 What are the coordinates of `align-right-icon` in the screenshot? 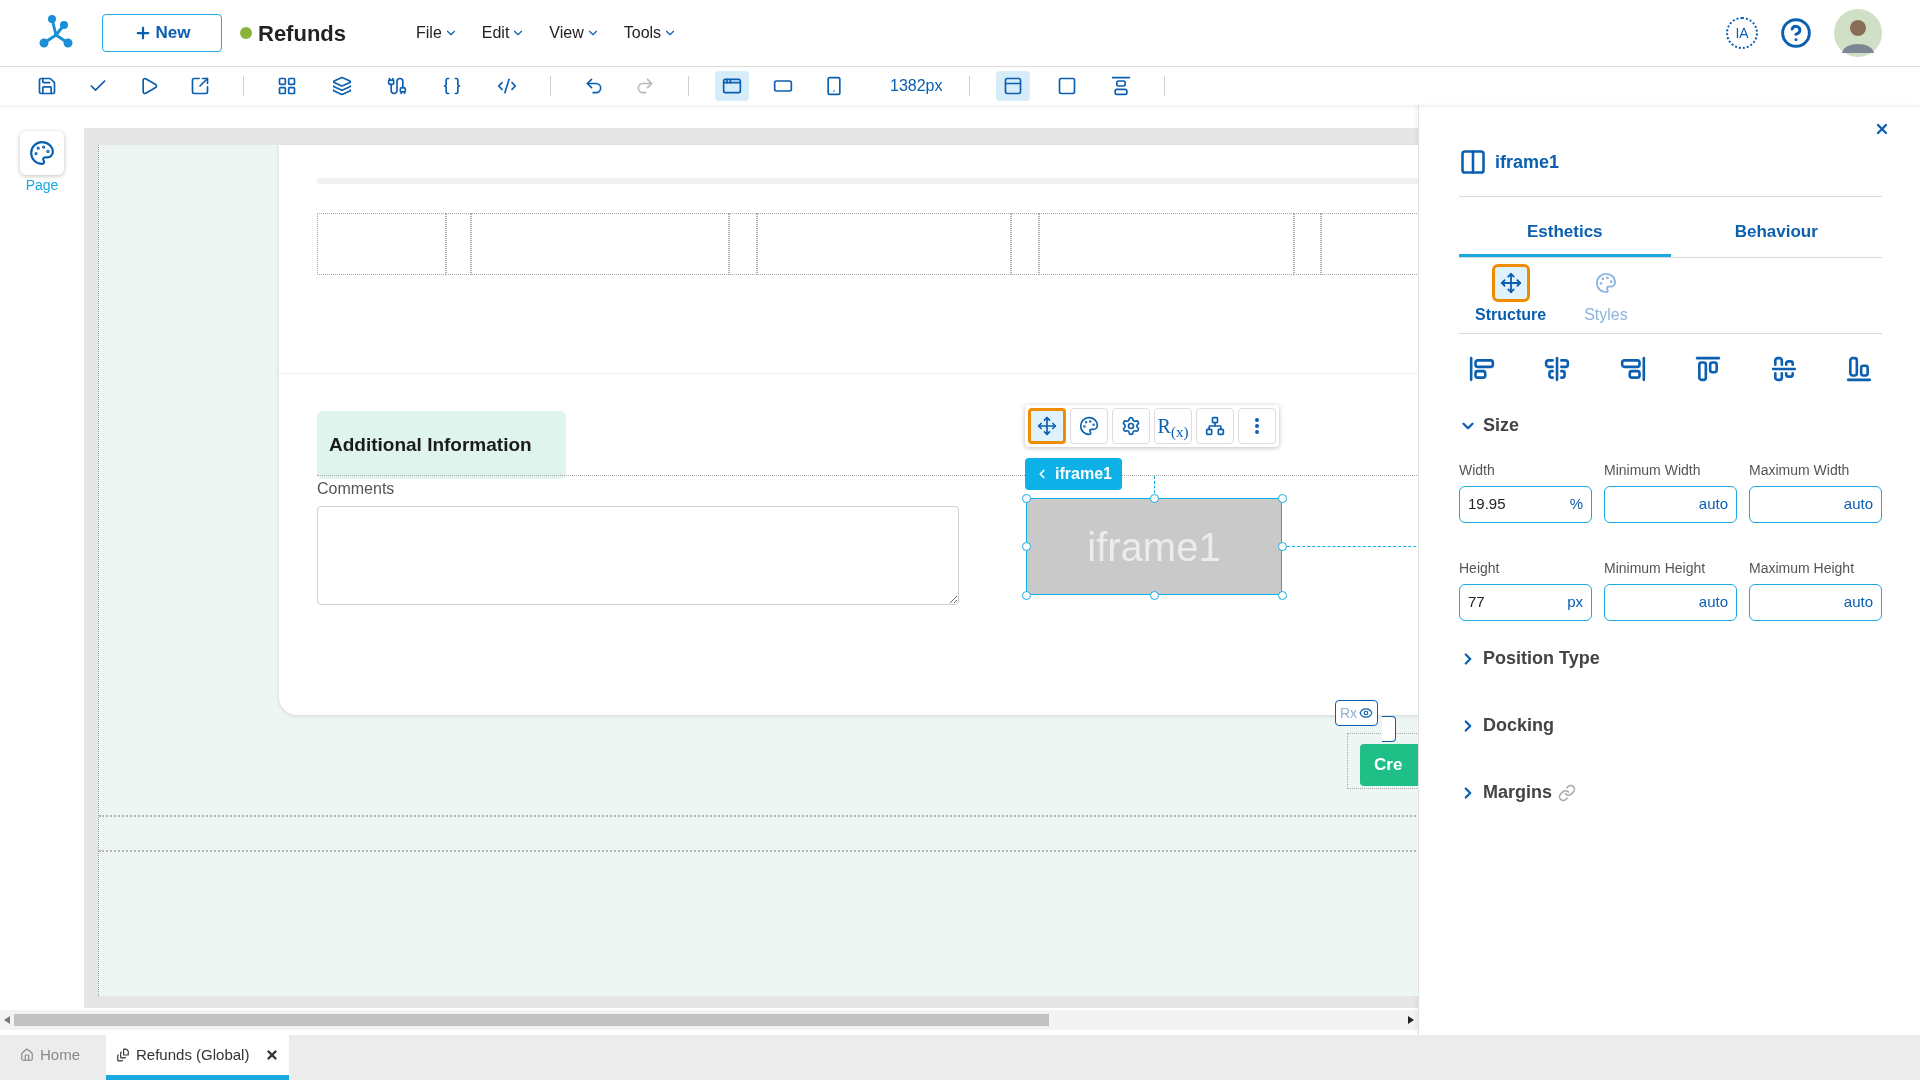 It's located at (1632, 369).